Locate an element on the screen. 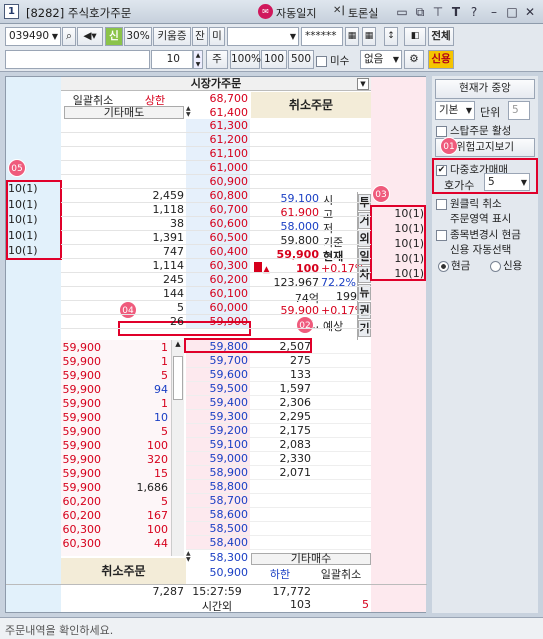 This screenshot has height=639, width=543. sort-icon: ↕ is located at coordinates (391, 36).